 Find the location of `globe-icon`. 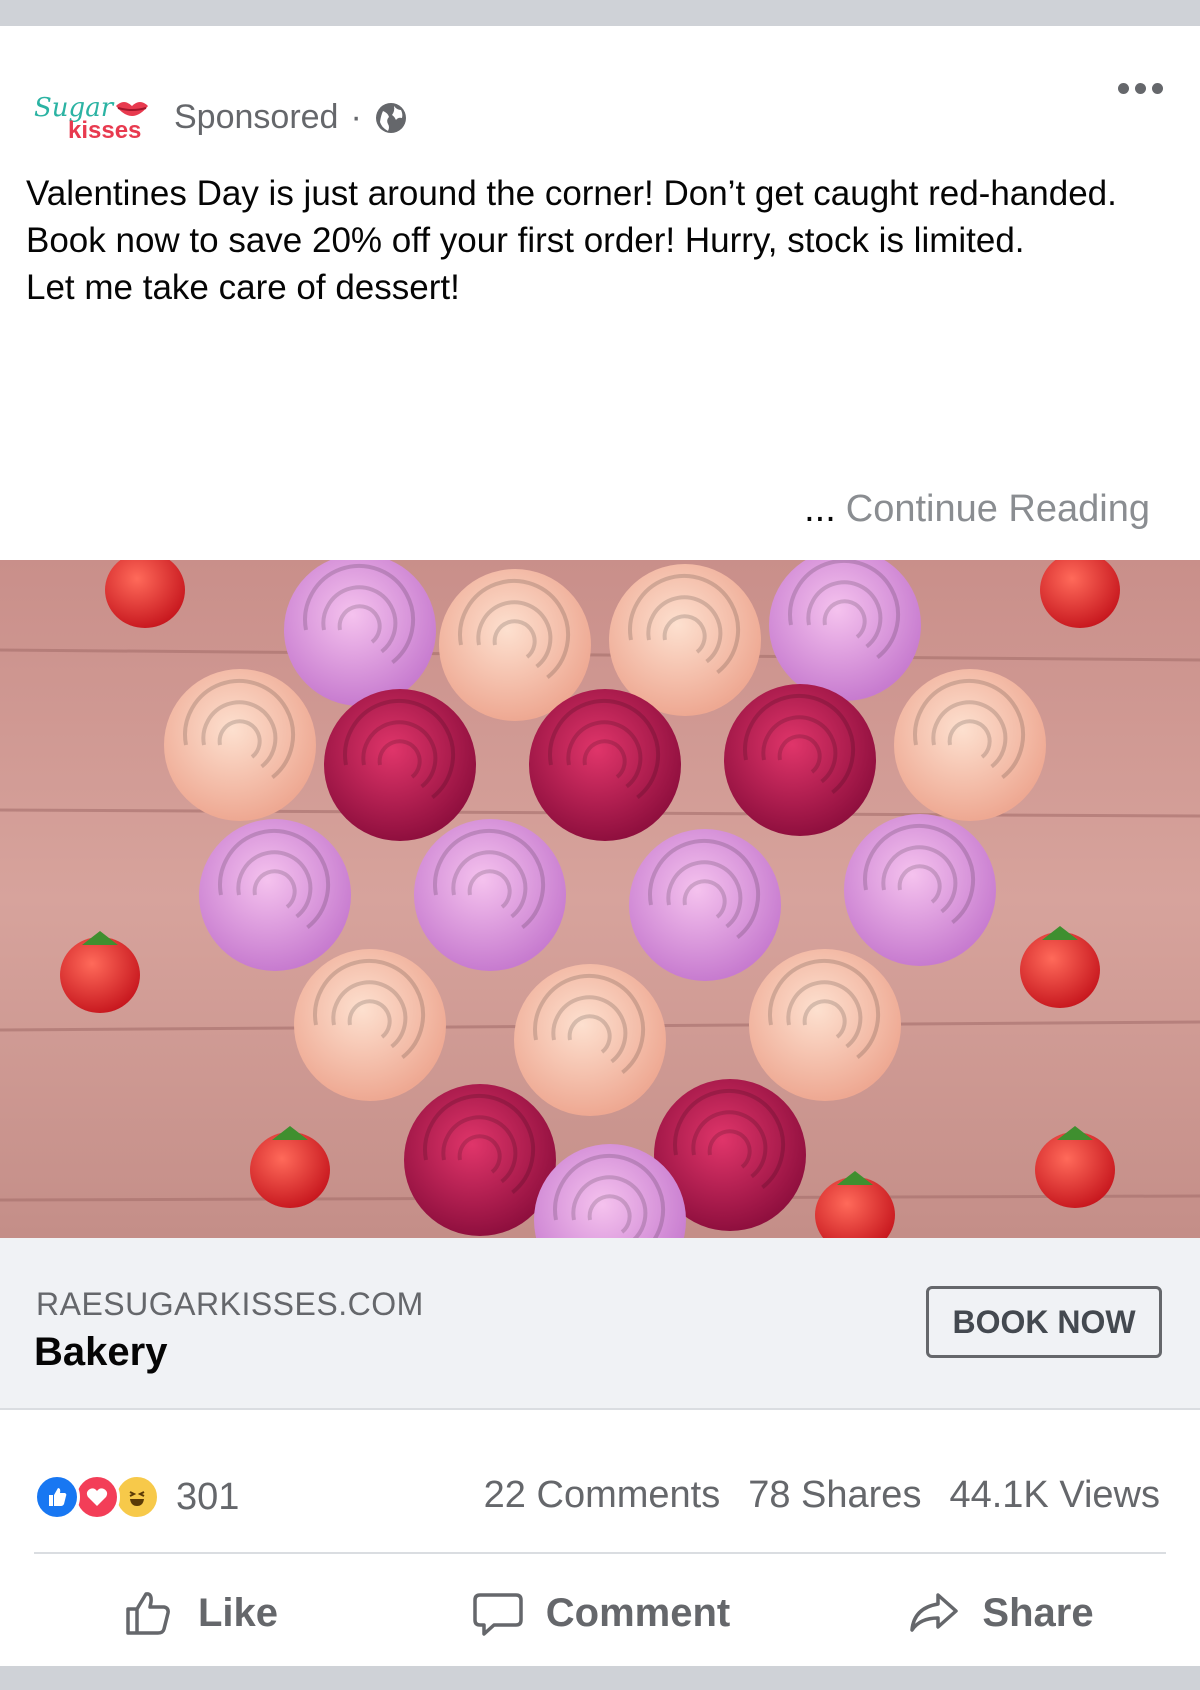

globe-icon is located at coordinates (391, 118).